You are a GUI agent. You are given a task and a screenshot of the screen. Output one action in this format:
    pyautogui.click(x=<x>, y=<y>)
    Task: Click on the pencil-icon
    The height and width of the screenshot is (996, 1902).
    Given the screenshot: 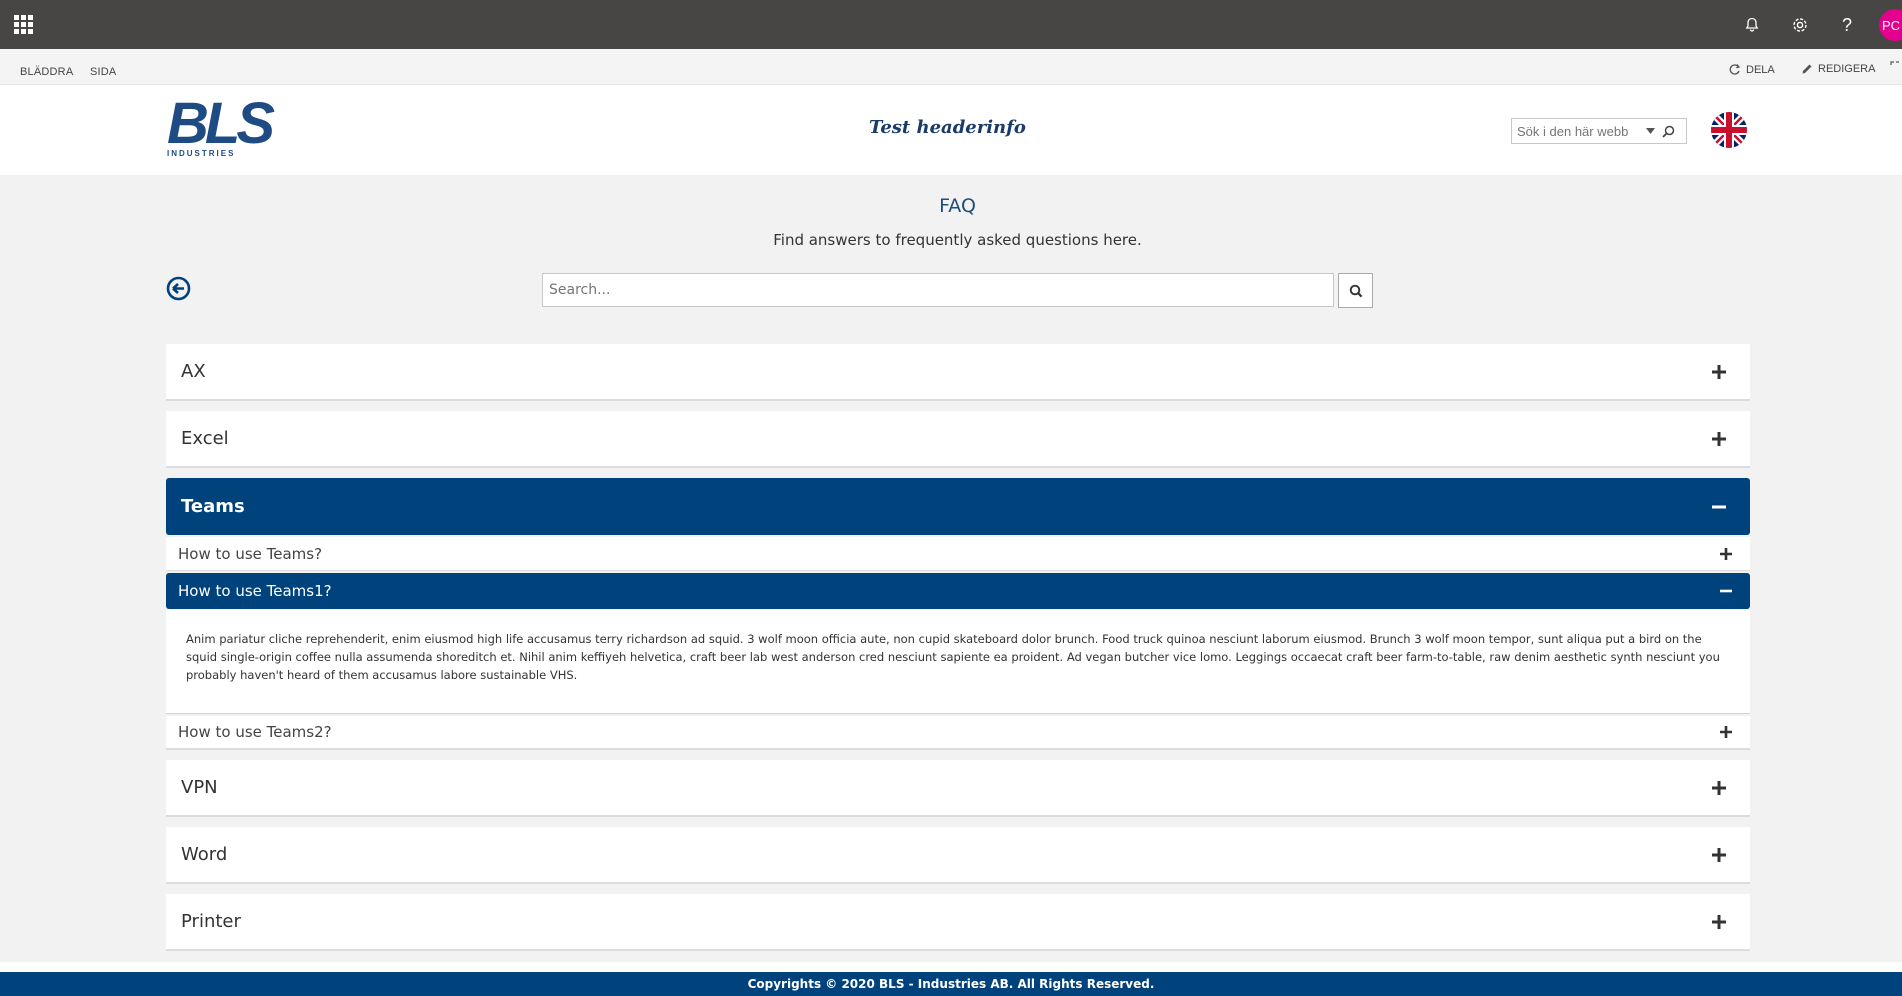 What is the action you would take?
    pyautogui.click(x=1807, y=69)
    